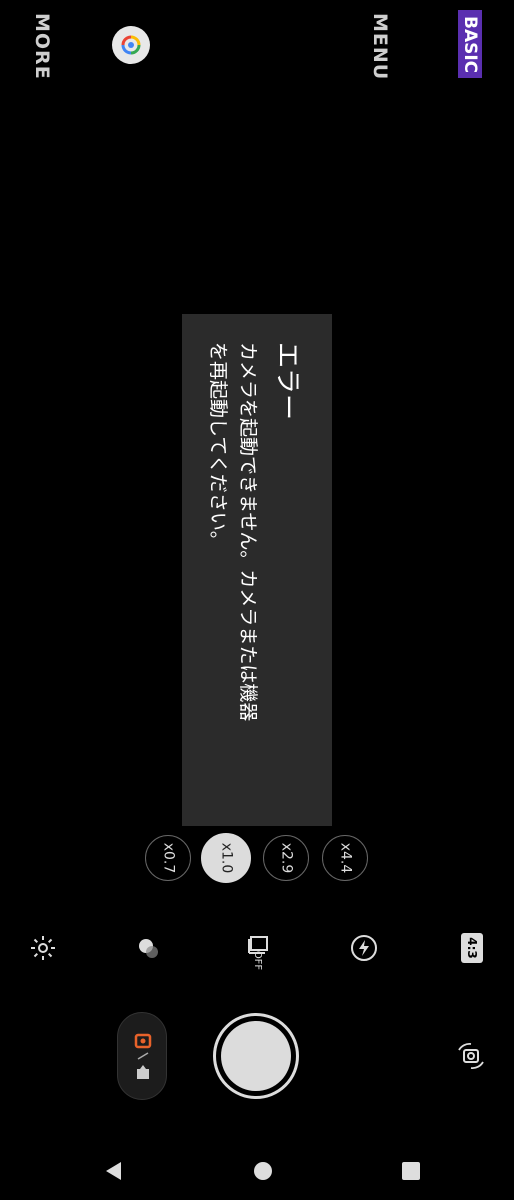  I want to click on zoom-label: x2.9, so click(286, 858).